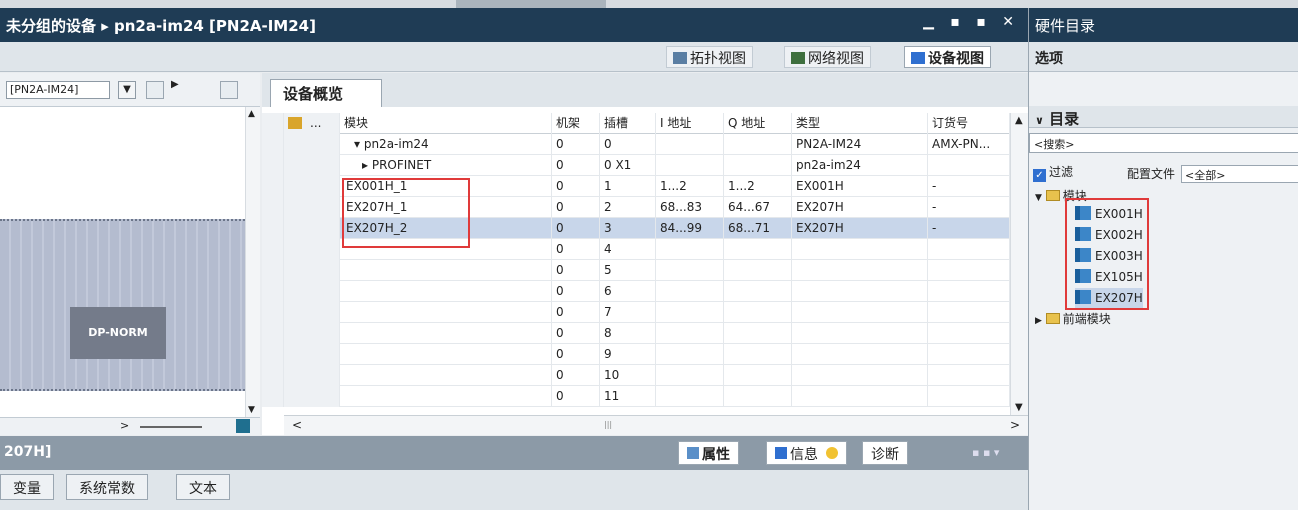  What do you see at coordinates (628, 144) in the screenshot?
I see `cell-slot: 0` at bounding box center [628, 144].